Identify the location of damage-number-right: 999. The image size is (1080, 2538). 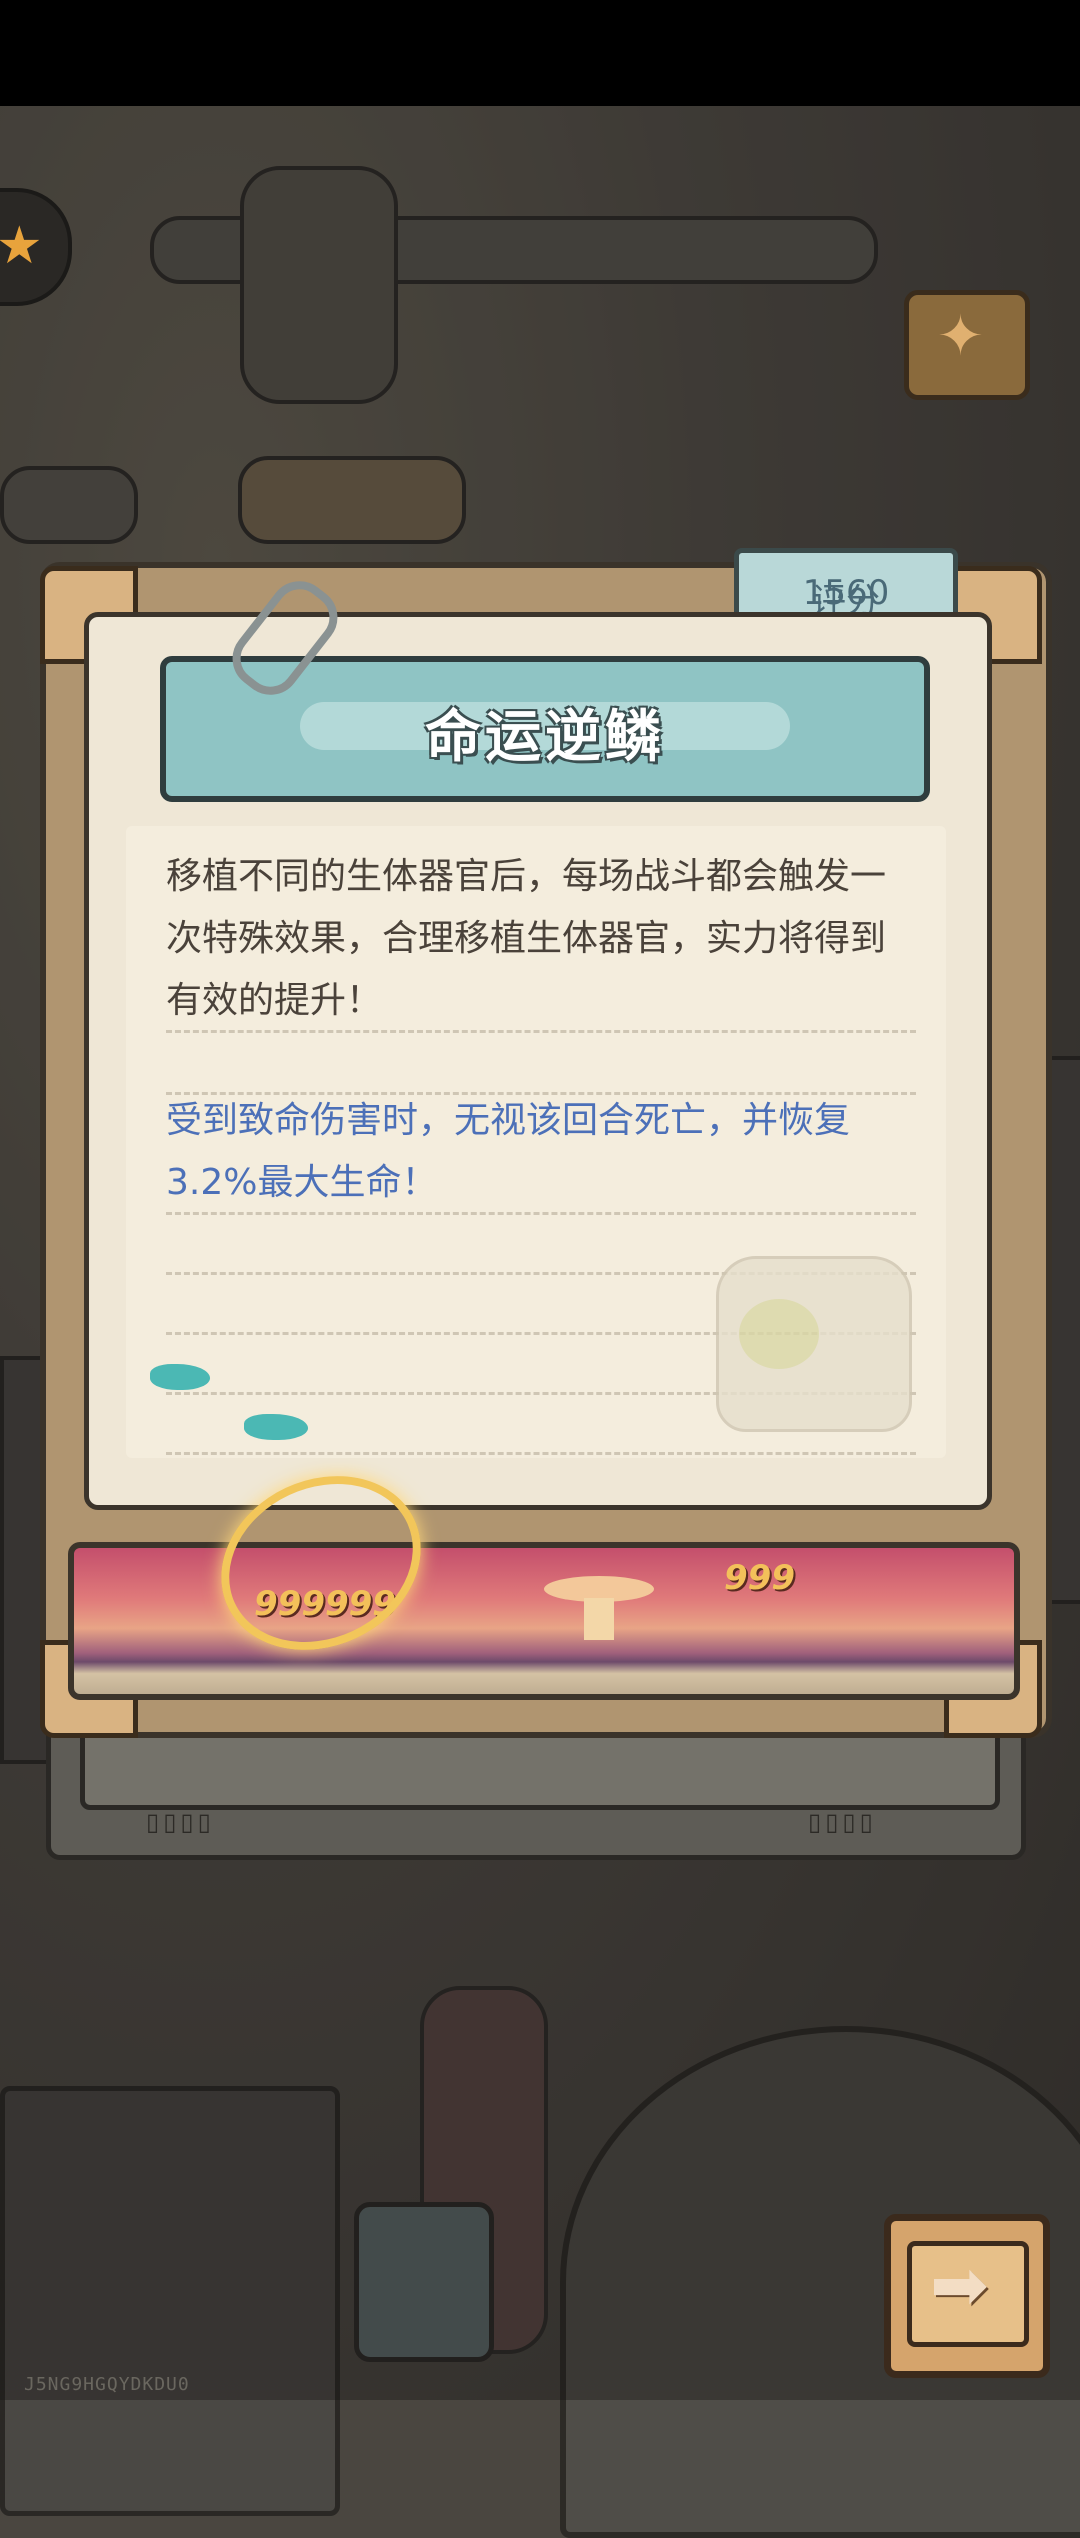
(759, 1578).